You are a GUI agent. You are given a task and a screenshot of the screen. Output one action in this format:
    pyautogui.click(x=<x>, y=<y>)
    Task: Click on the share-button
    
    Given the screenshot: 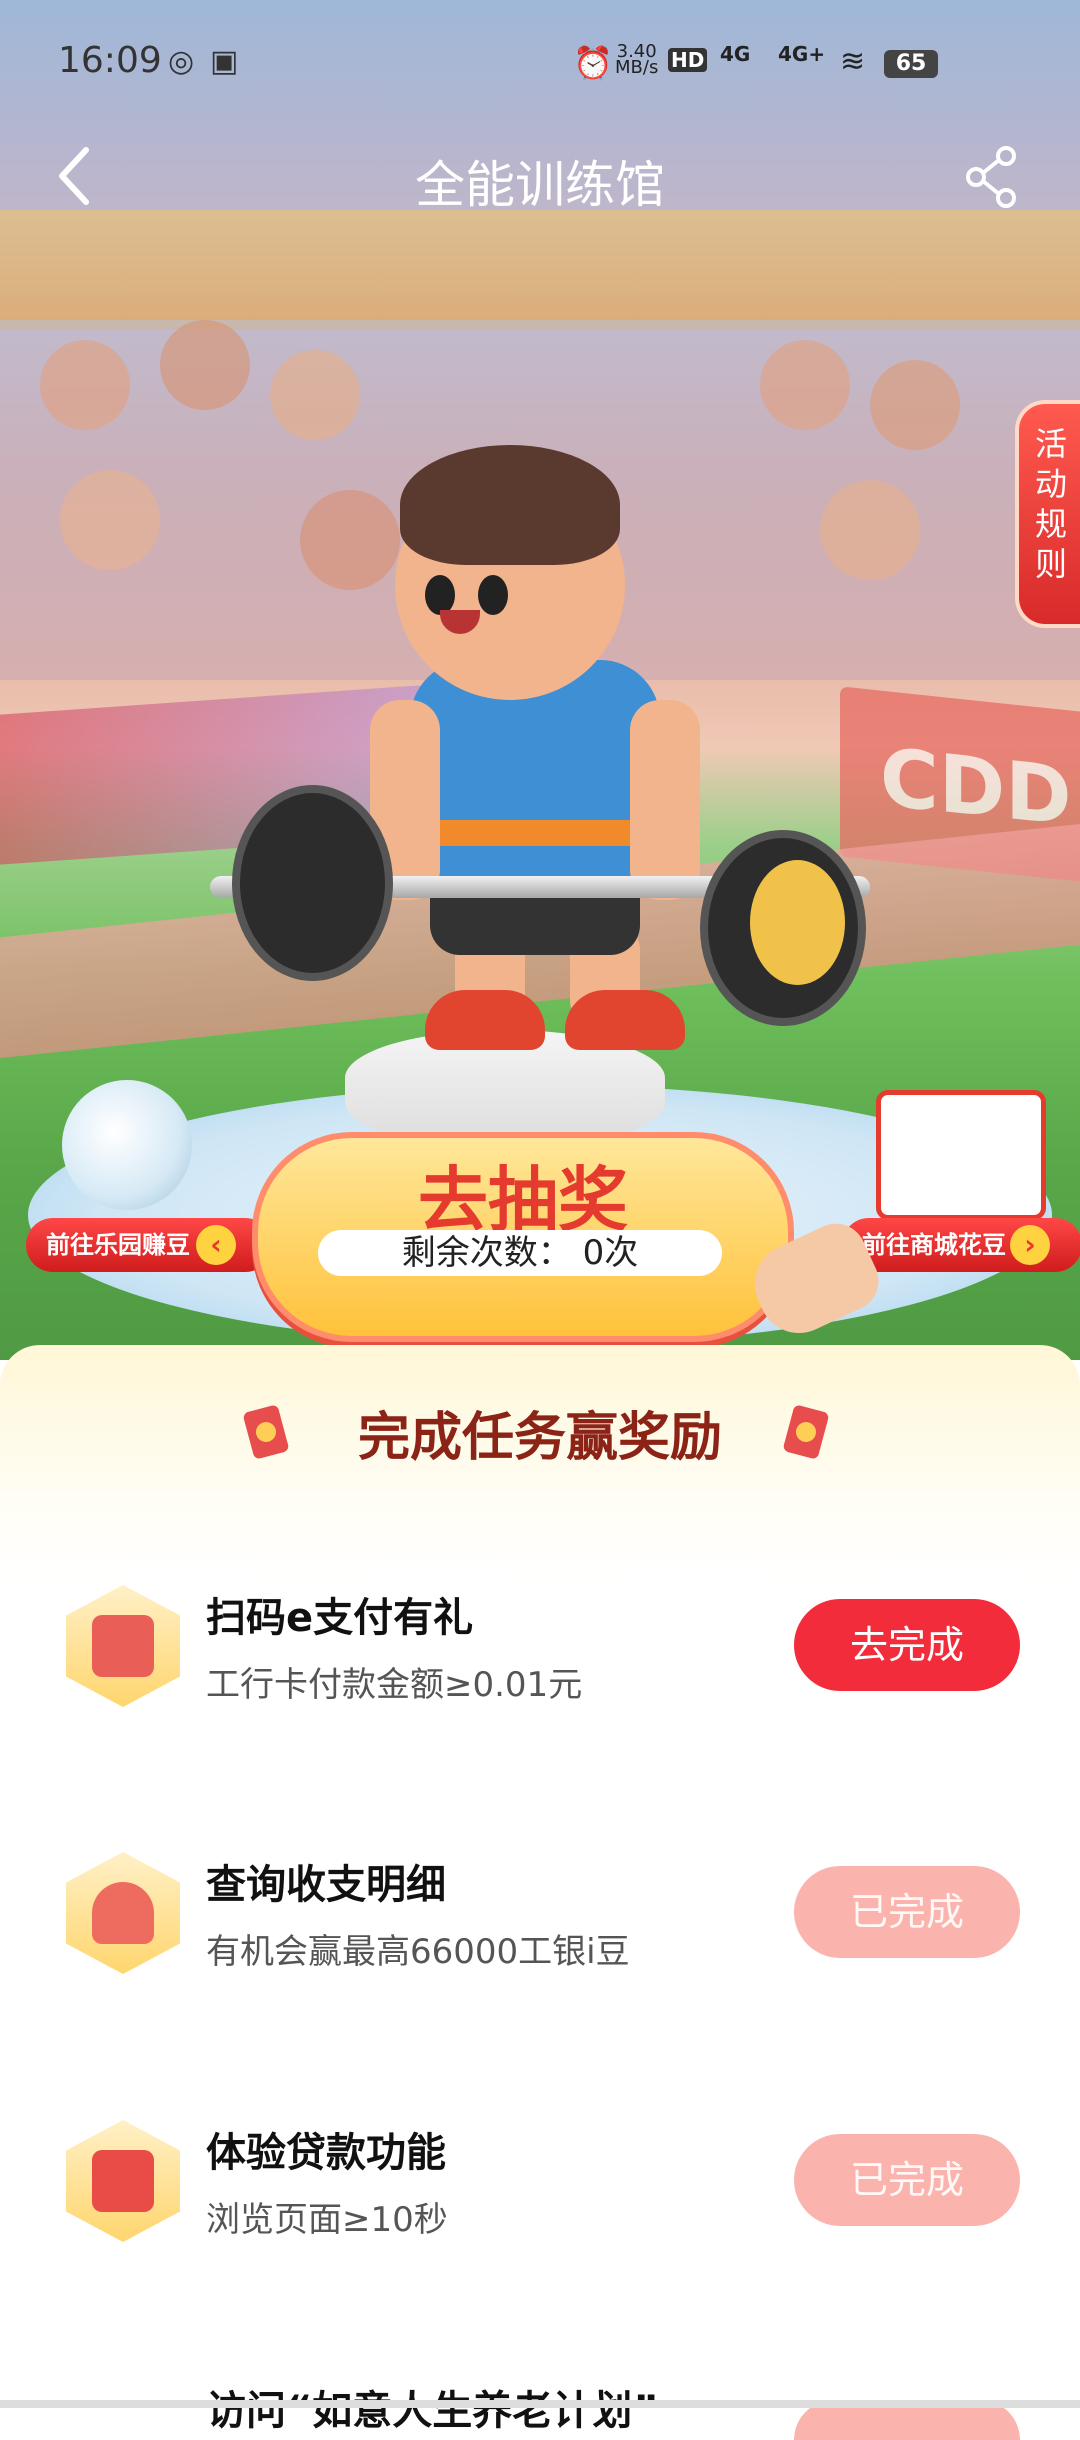 What is the action you would take?
    pyautogui.click(x=992, y=177)
    